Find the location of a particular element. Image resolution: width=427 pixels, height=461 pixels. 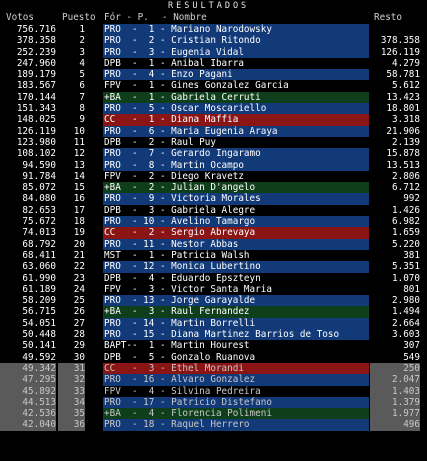

table-row: 63.060 22 PRO - 12 - Monica Lubertino 5.351 is located at coordinates (213, 267).